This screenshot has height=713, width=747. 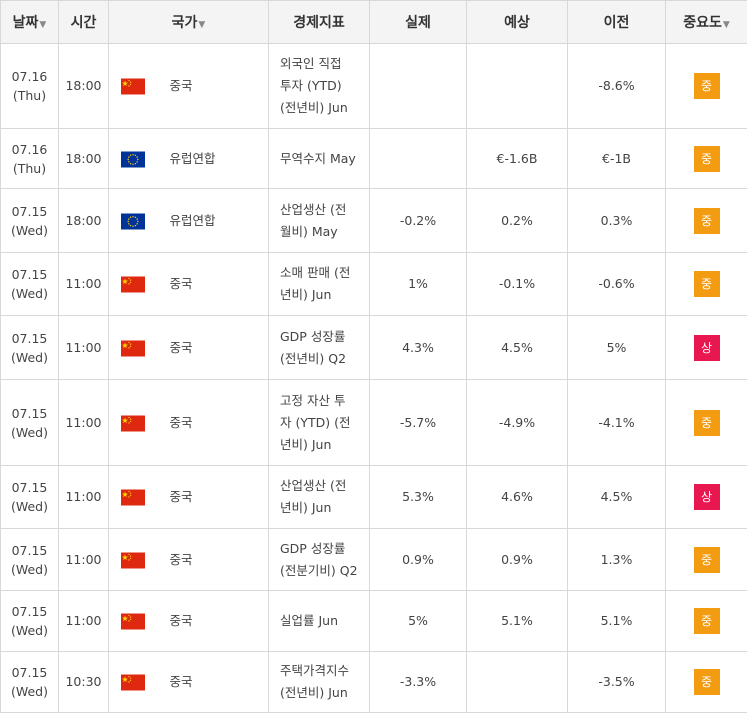 I want to click on previous-cell: 5%, so click(x=616, y=347).